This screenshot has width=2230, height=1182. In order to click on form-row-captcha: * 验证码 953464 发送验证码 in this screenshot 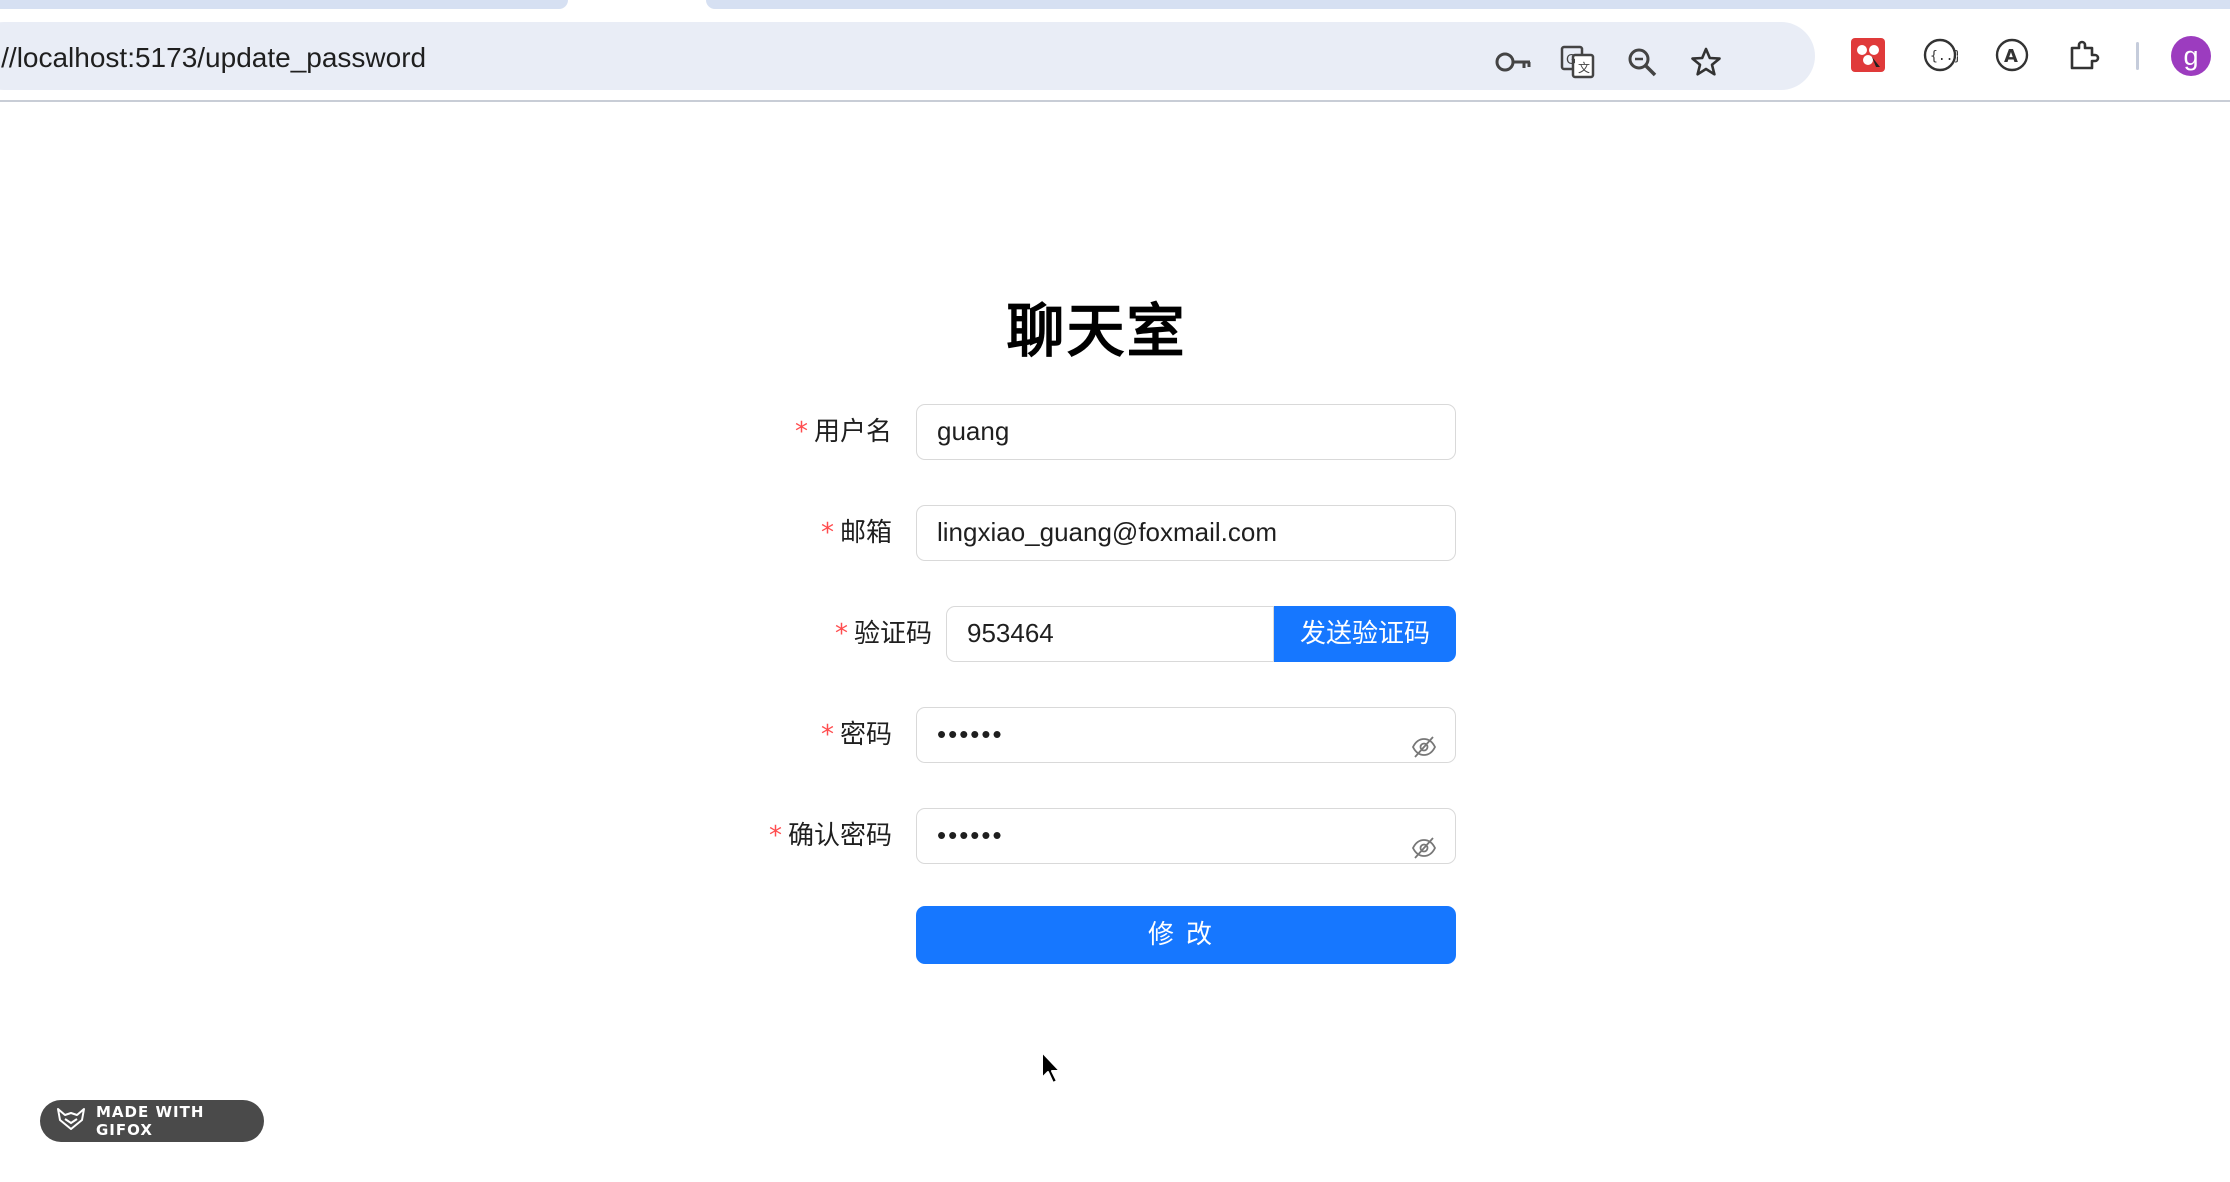, I will do `click(1115, 634)`.